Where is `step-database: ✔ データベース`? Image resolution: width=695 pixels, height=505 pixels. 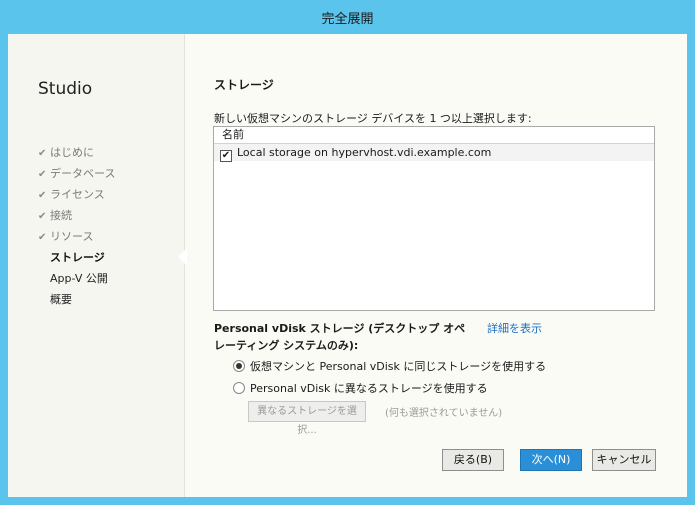 step-database: ✔ データベース is located at coordinates (76, 173).